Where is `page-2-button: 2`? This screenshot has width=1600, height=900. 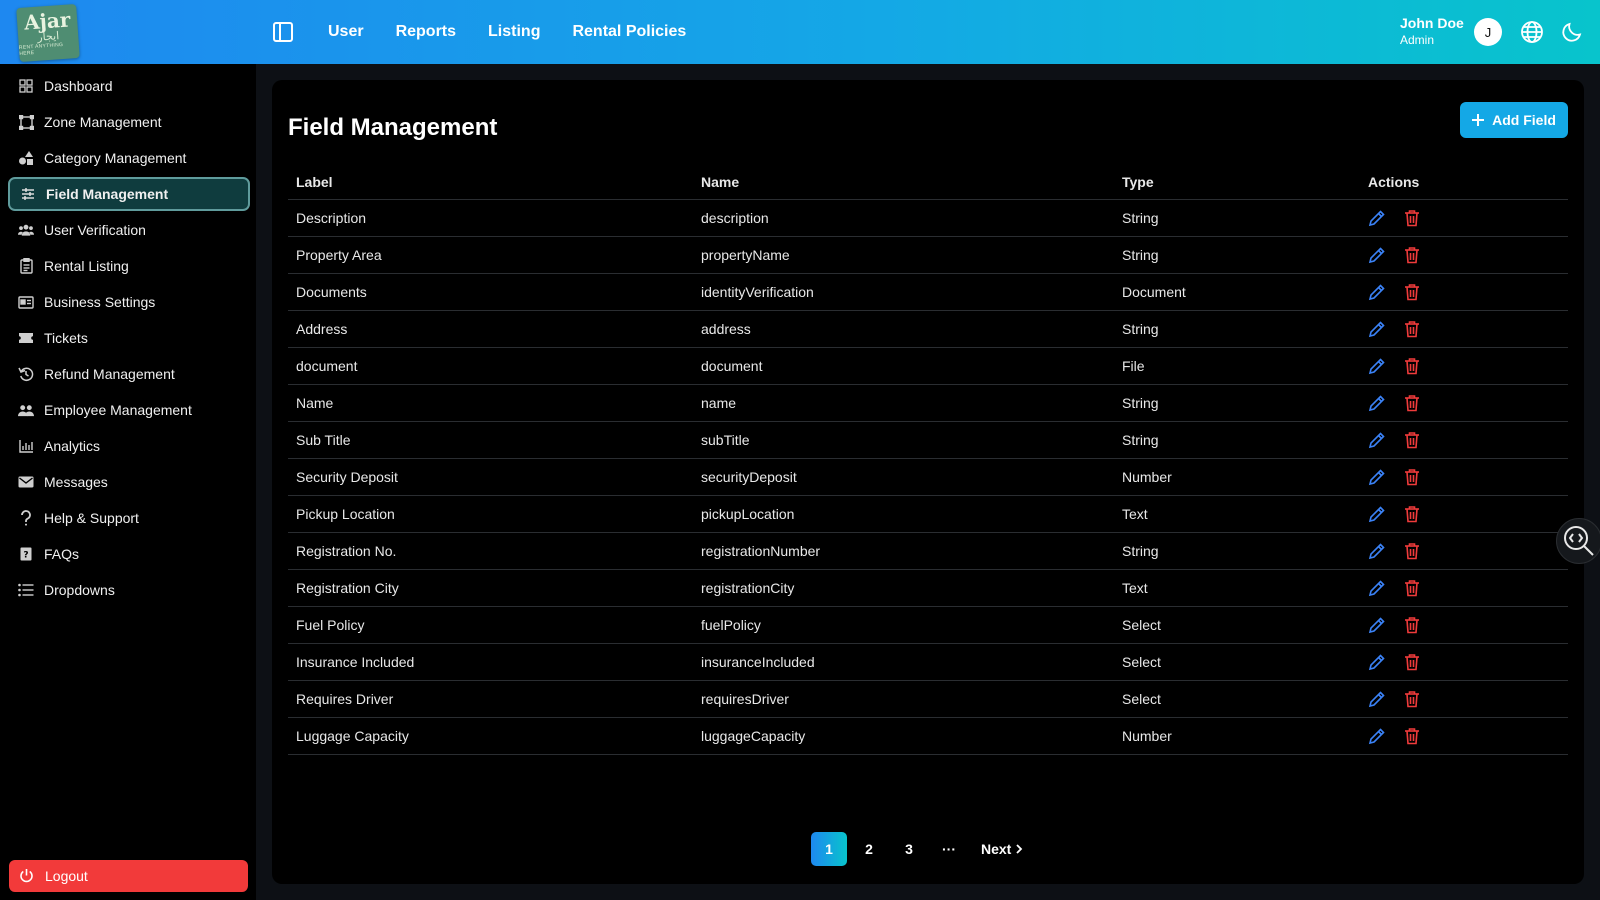 page-2-button: 2 is located at coordinates (869, 849).